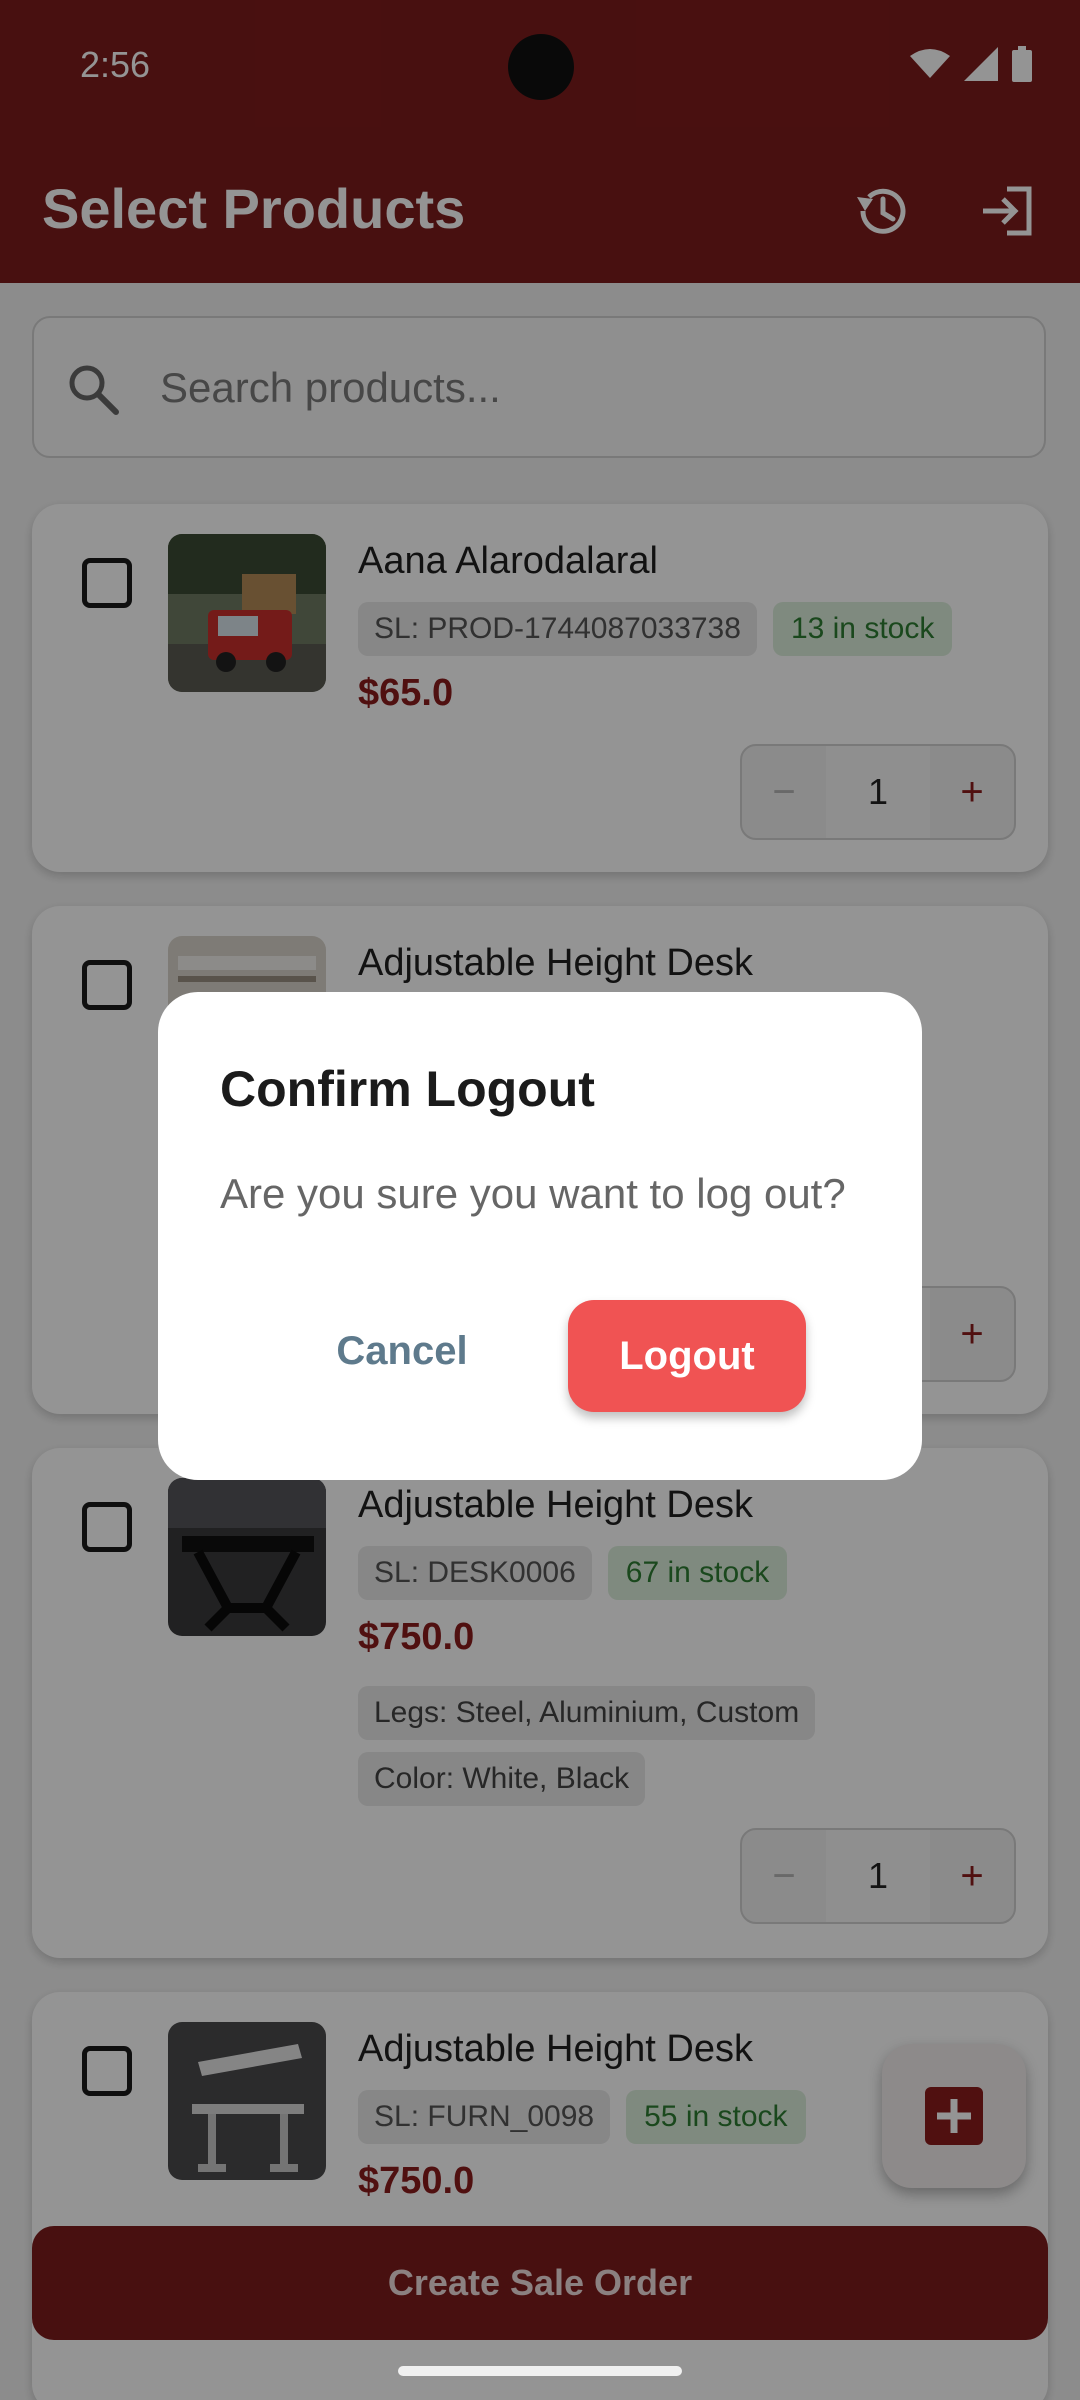  What do you see at coordinates (407, 1089) in the screenshot?
I see `dialog-title: Confirm Logout` at bounding box center [407, 1089].